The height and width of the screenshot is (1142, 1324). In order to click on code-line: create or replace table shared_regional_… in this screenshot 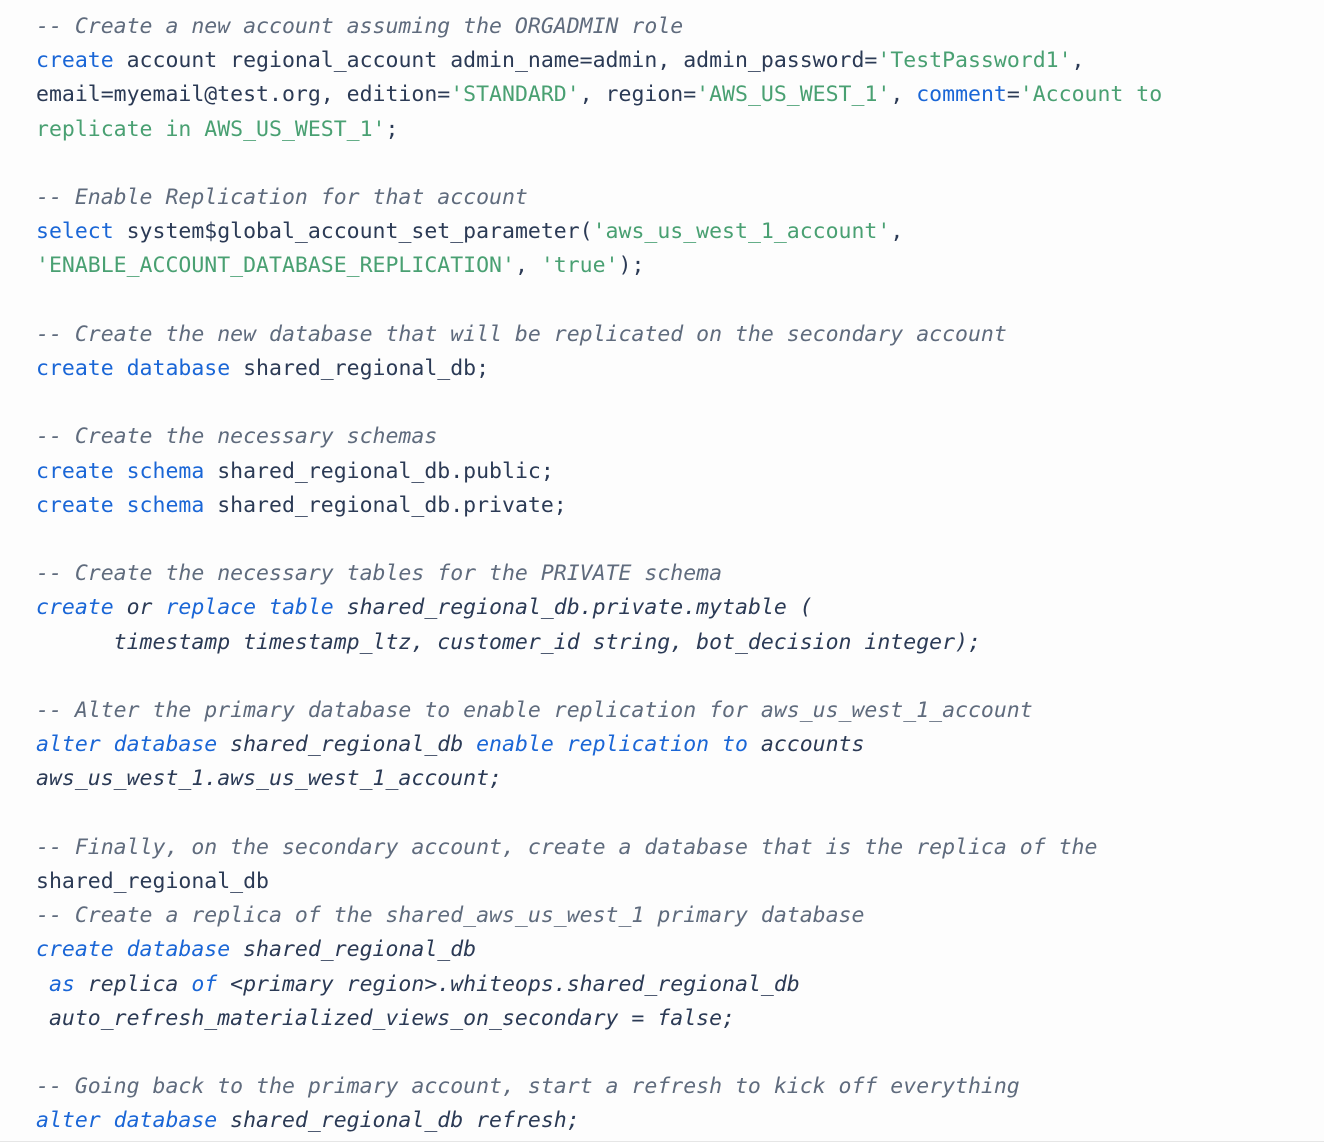, I will do `click(672, 608)`.